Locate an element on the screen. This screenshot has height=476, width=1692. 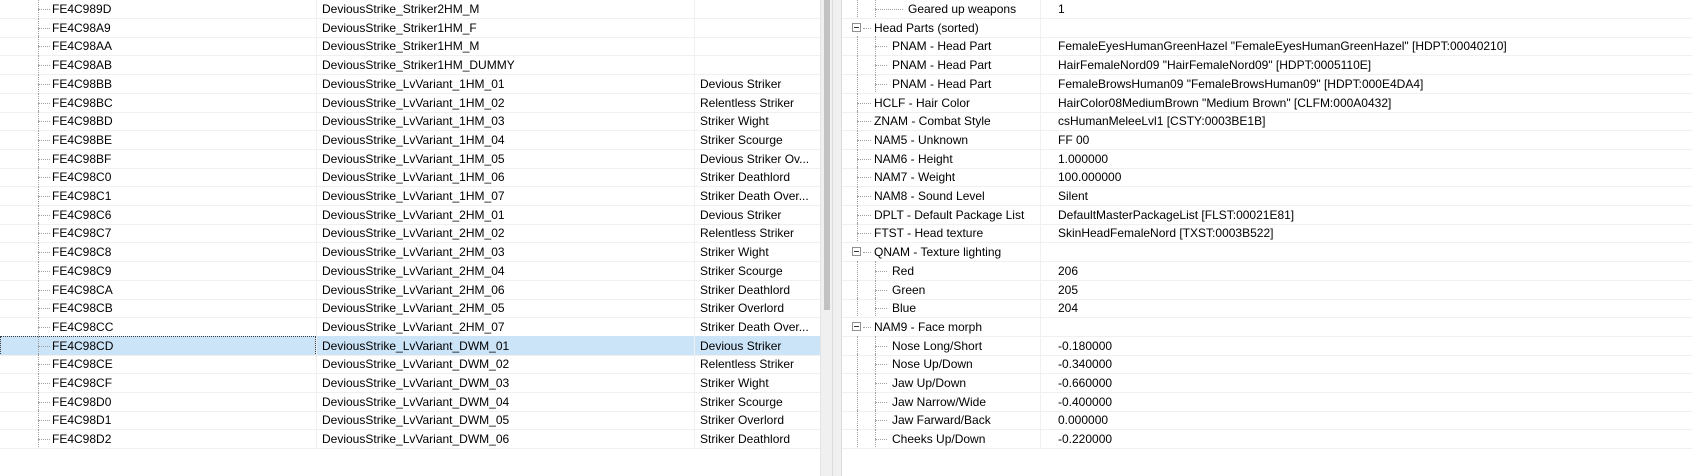
record-editor-id-cell: DeviousStrike_LvVariant_DWM_02 is located at coordinates (505, 364).